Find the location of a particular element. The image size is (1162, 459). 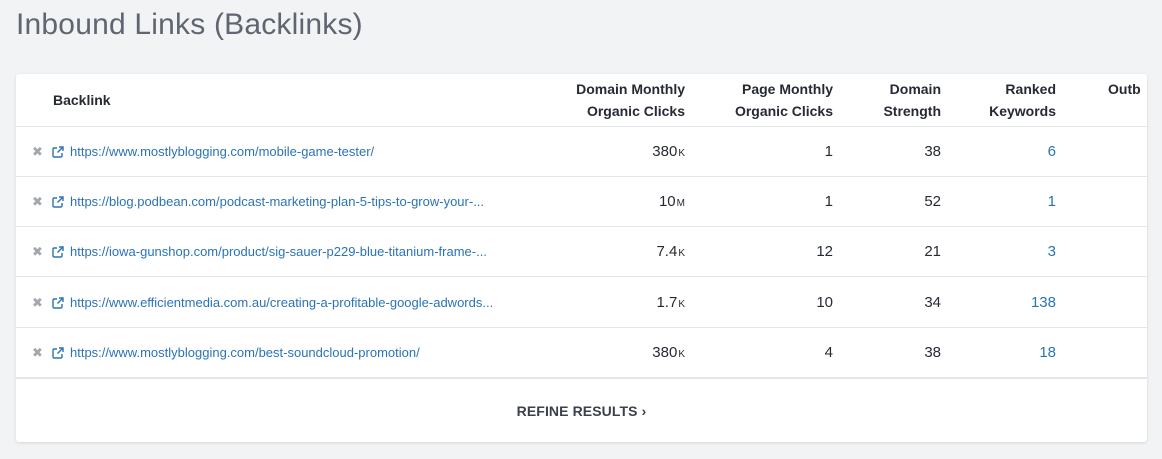

ranked-keywords-link: 3 is located at coordinates (1052, 252).